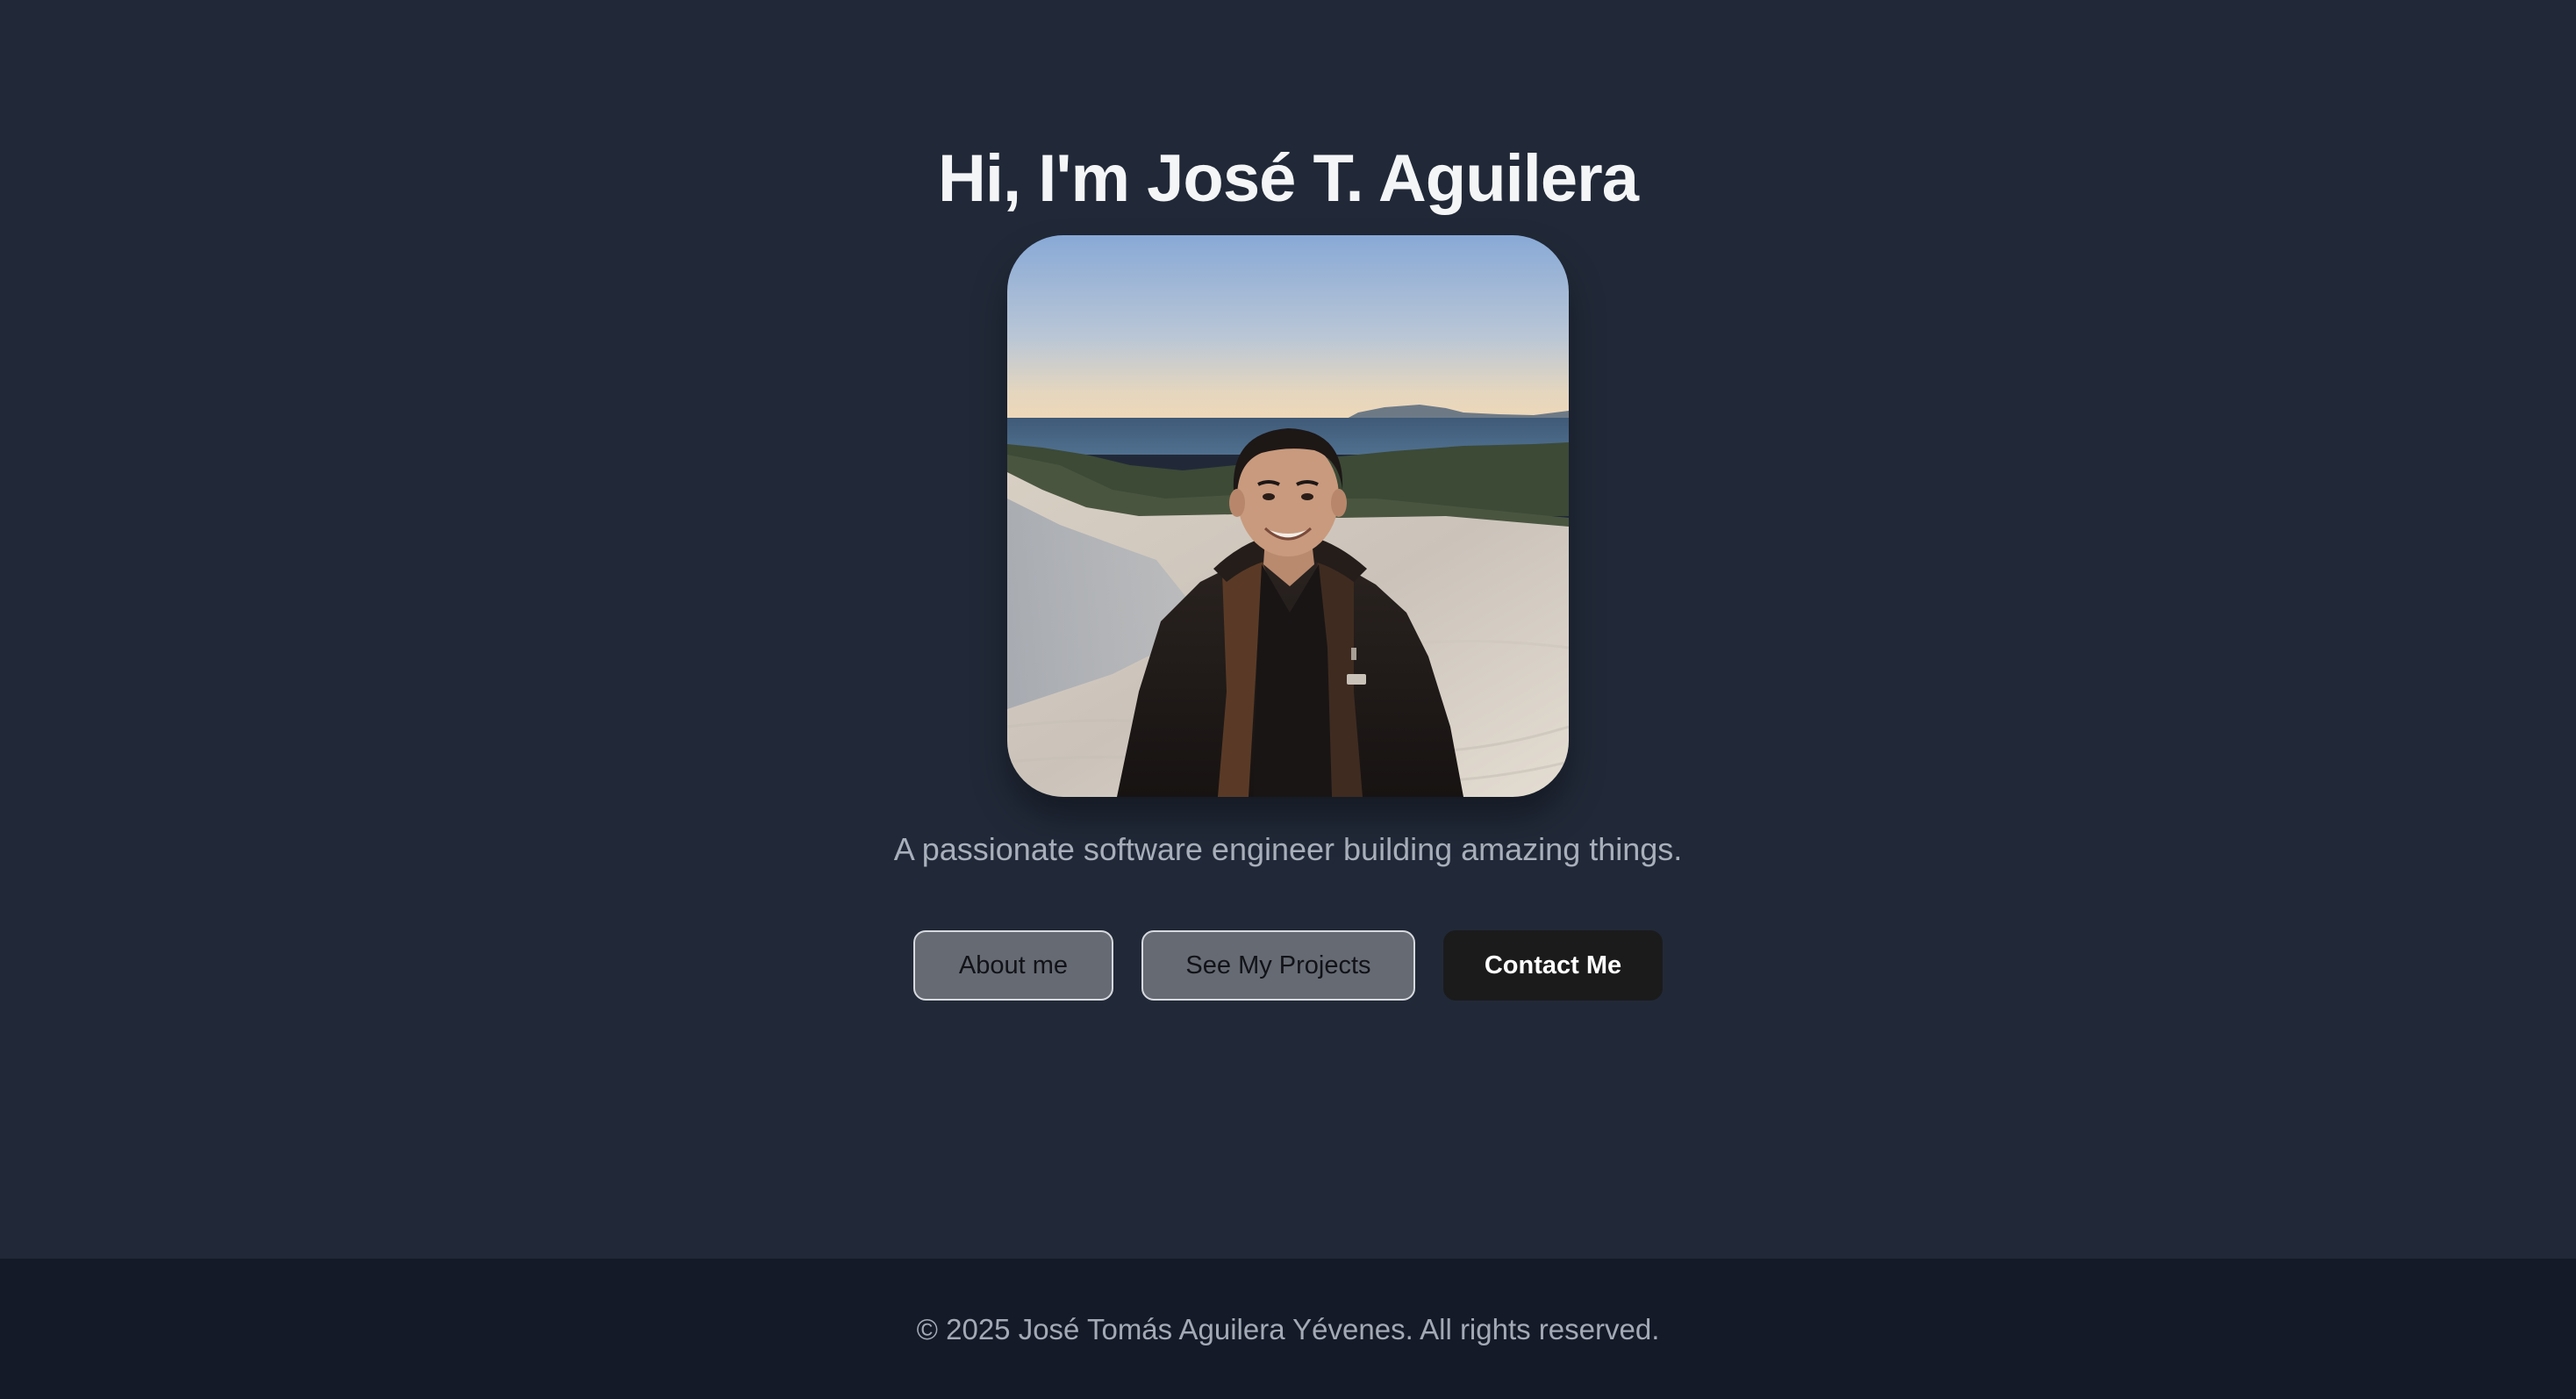  I want to click on hero-actions: About me See My Projects Contact Me, so click(1288, 965).